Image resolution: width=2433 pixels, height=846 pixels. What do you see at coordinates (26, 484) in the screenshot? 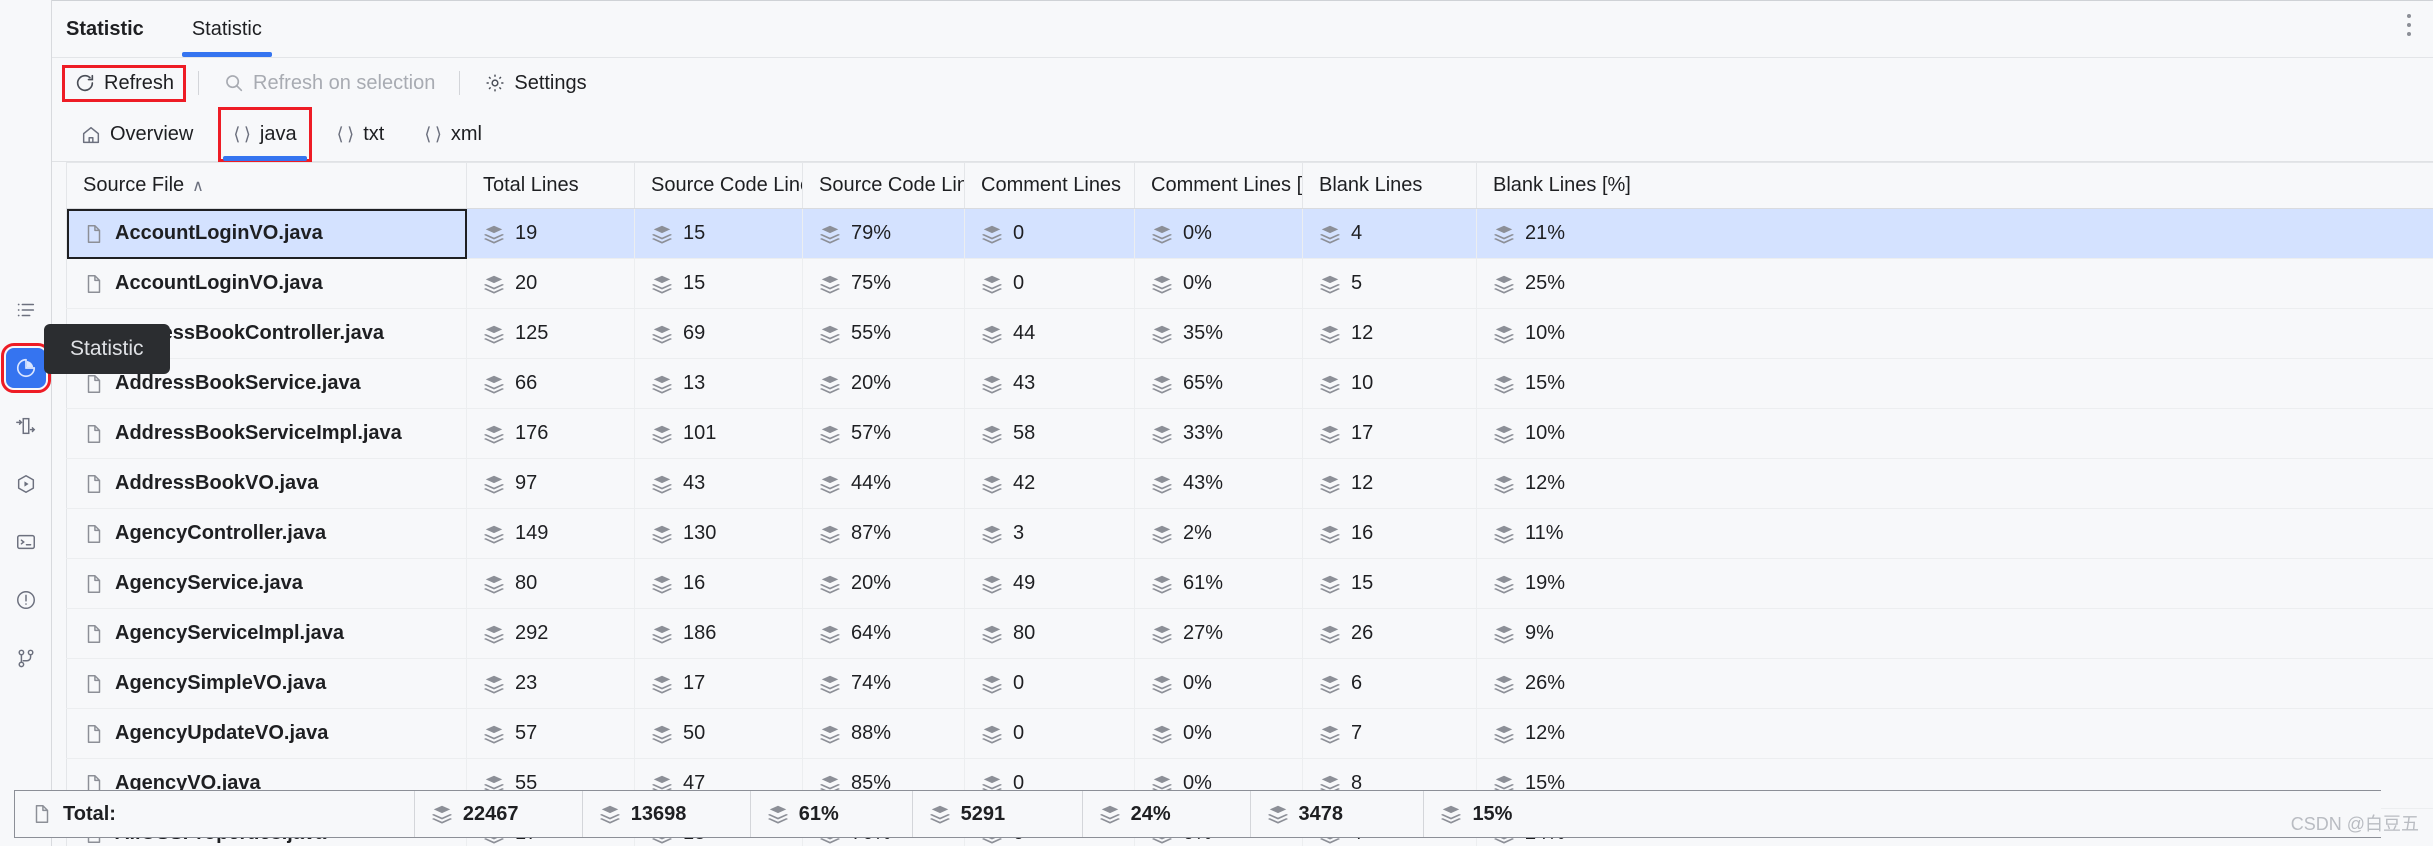
I see `sidebar-item-run` at bounding box center [26, 484].